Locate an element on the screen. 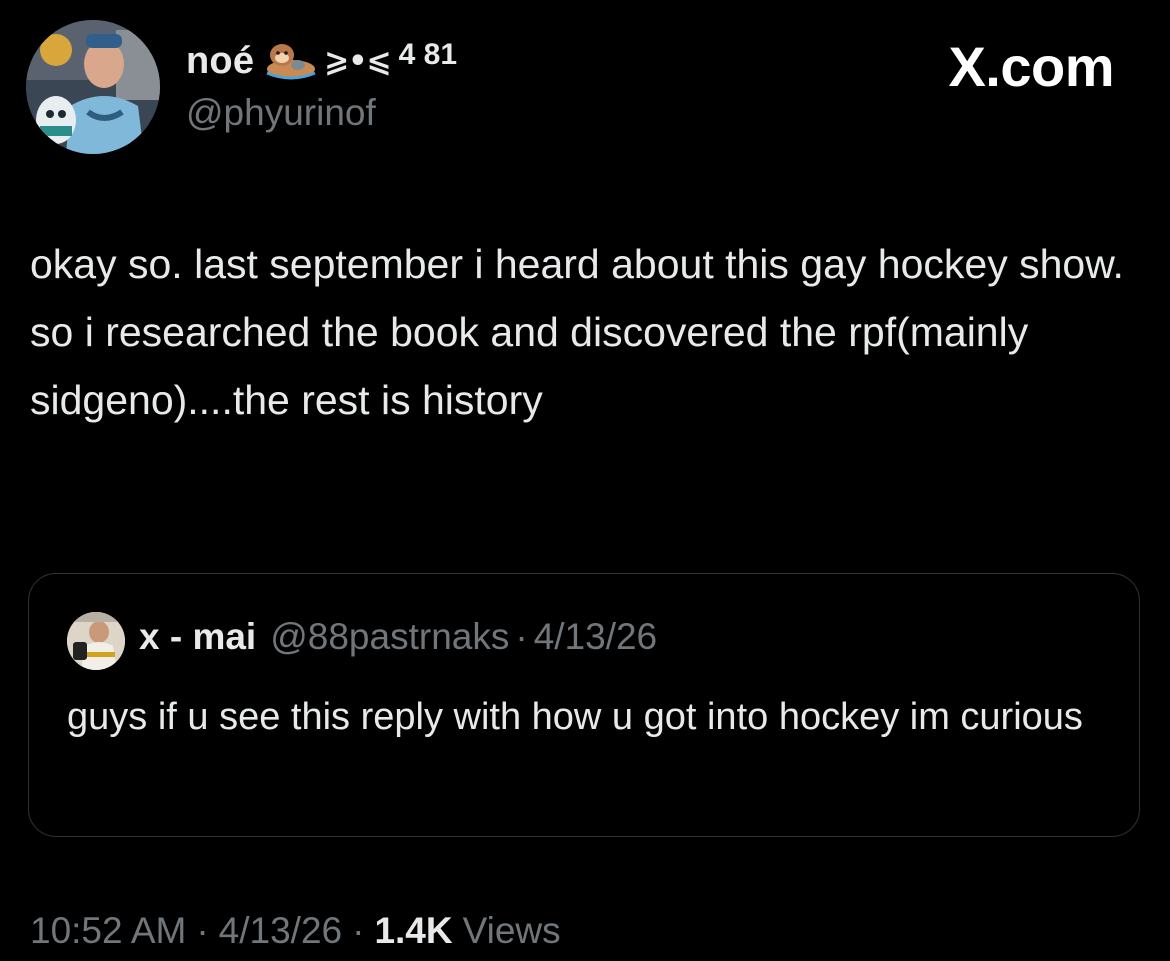 The width and height of the screenshot is (1170, 961). quoted-tweet-header: x - mai @88pastrnaks · 4/13/26 is located at coordinates (398, 637).